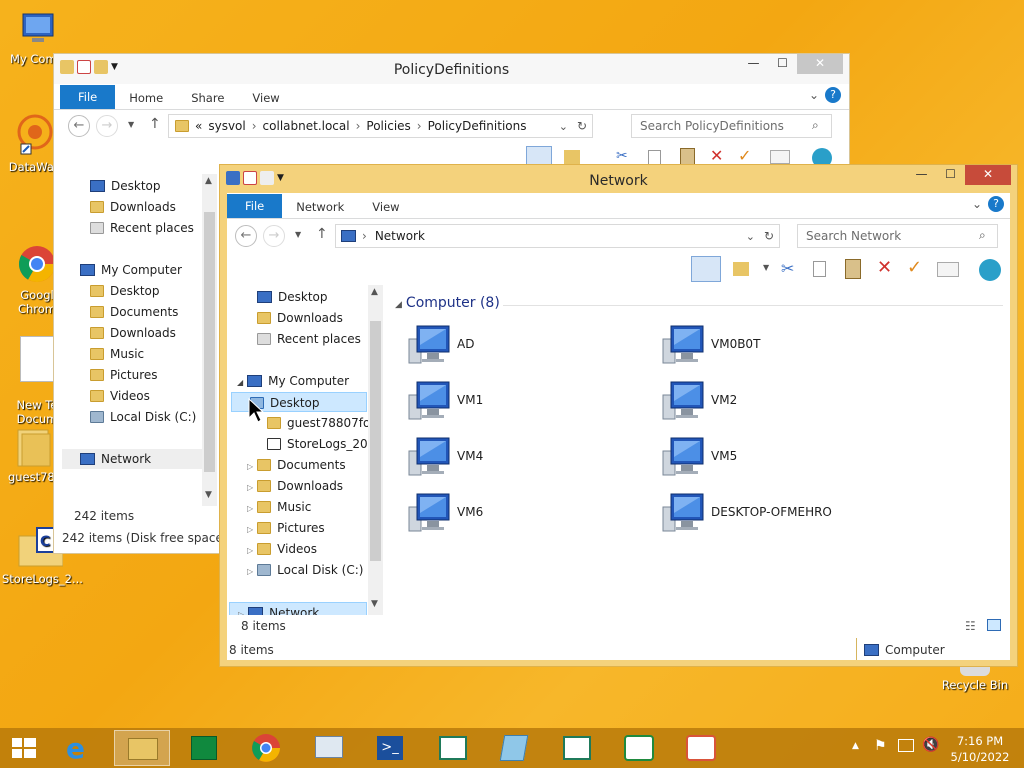 The width and height of the screenshot is (1024, 768). Describe the element at coordinates (117, 354) in the screenshot. I see `nav-item-music: Music` at that location.